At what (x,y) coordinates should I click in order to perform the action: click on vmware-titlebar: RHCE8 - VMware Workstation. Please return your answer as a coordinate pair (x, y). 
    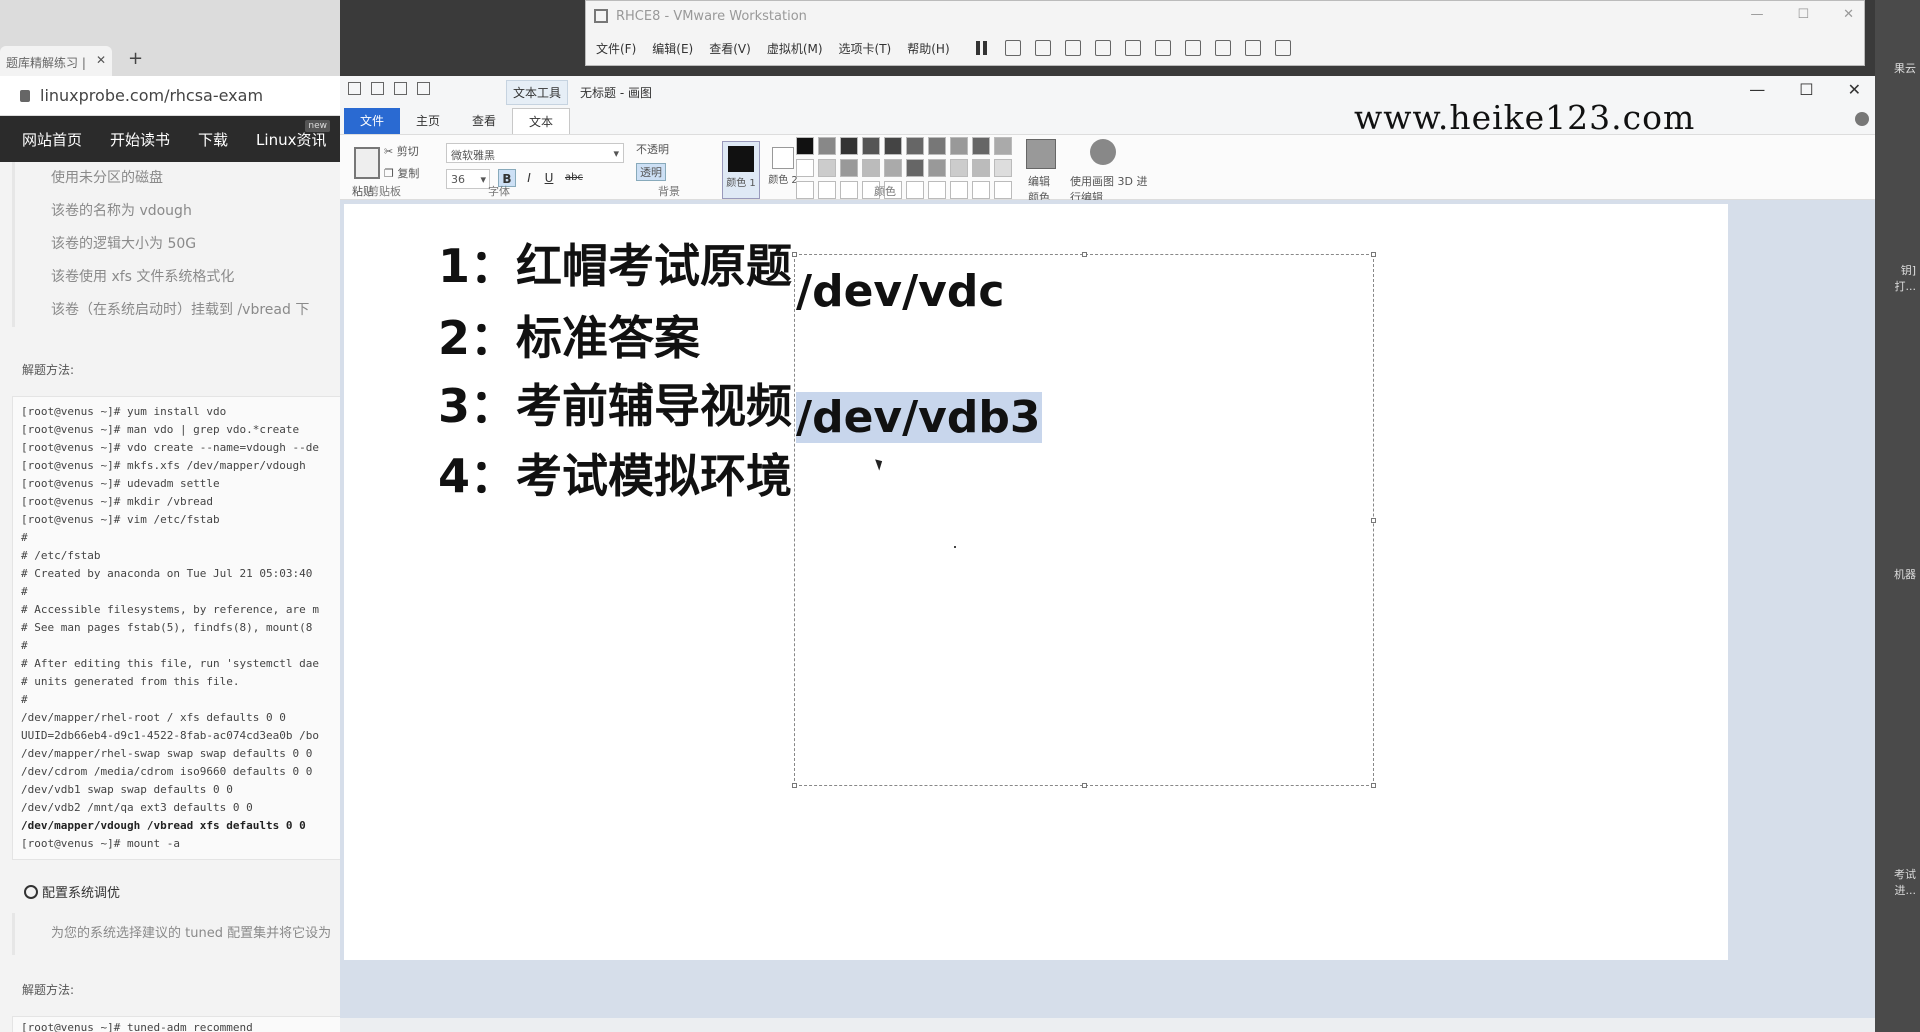
    Looking at the image, I should click on (1225, 16).